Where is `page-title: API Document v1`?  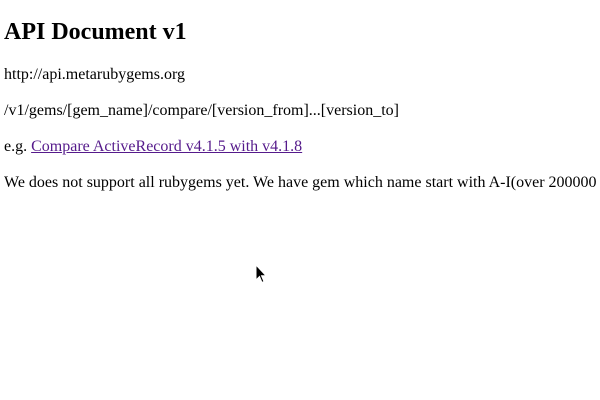 page-title: API Document v1 is located at coordinates (95, 32).